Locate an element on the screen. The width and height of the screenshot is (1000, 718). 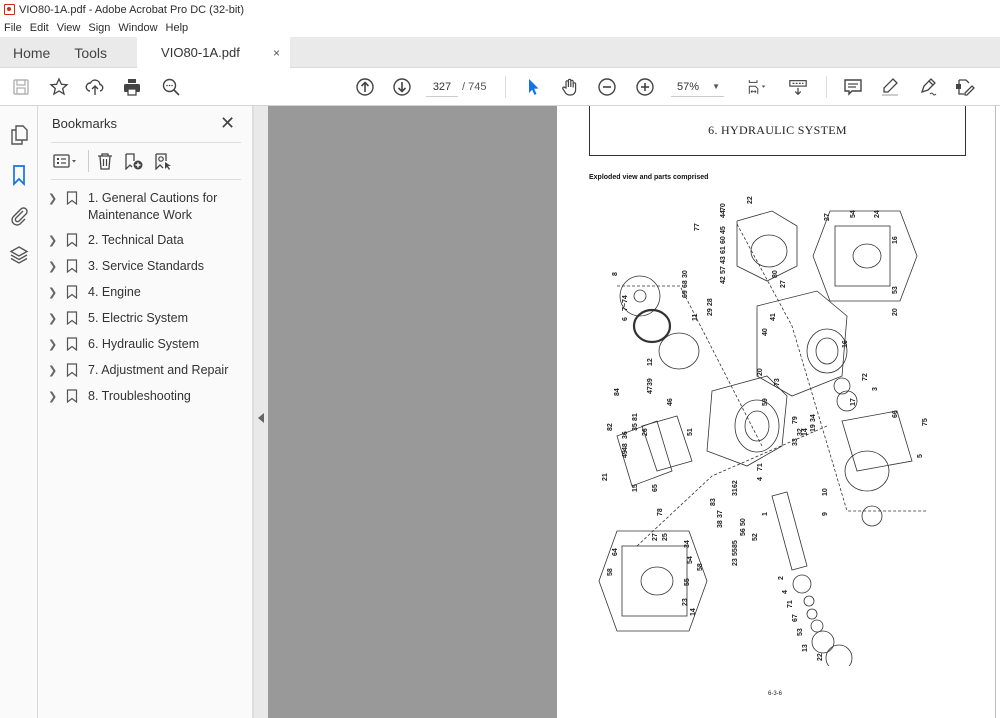
callout-label: 39 is located at coordinates (650, 382).